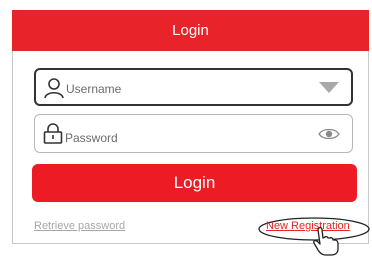 This screenshot has width=372, height=256. I want to click on login-button-label: Login, so click(194, 182).